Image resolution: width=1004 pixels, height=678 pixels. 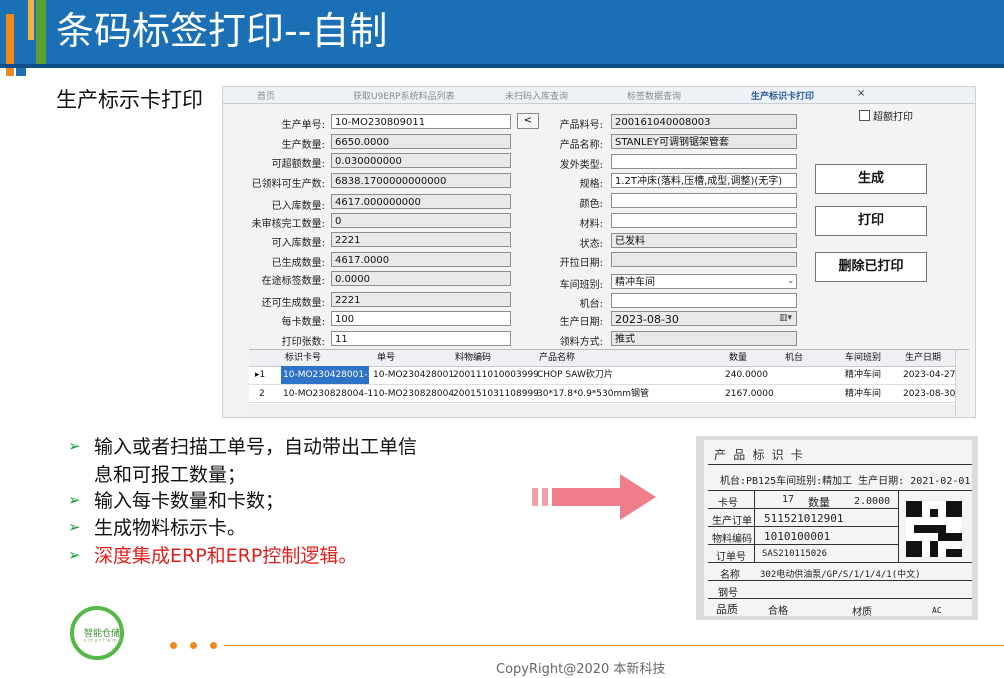 What do you see at coordinates (704, 161) in the screenshot?
I see `outsource-type-field` at bounding box center [704, 161].